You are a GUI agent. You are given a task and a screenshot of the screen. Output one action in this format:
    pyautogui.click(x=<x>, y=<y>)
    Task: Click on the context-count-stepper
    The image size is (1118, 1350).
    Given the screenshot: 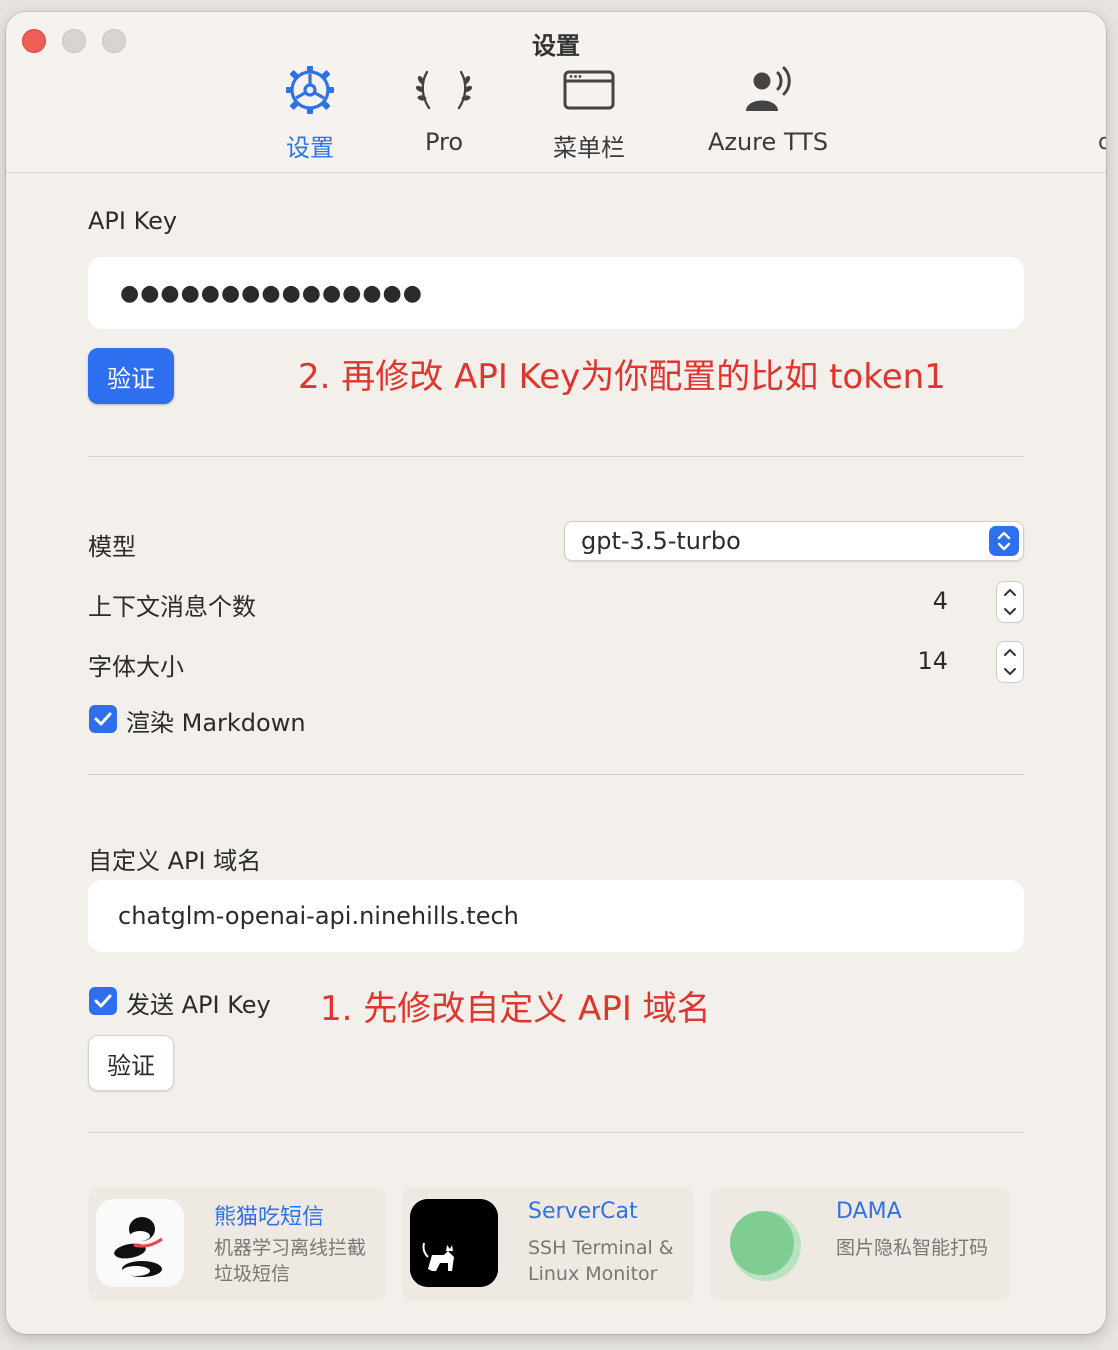 What is the action you would take?
    pyautogui.click(x=1010, y=602)
    